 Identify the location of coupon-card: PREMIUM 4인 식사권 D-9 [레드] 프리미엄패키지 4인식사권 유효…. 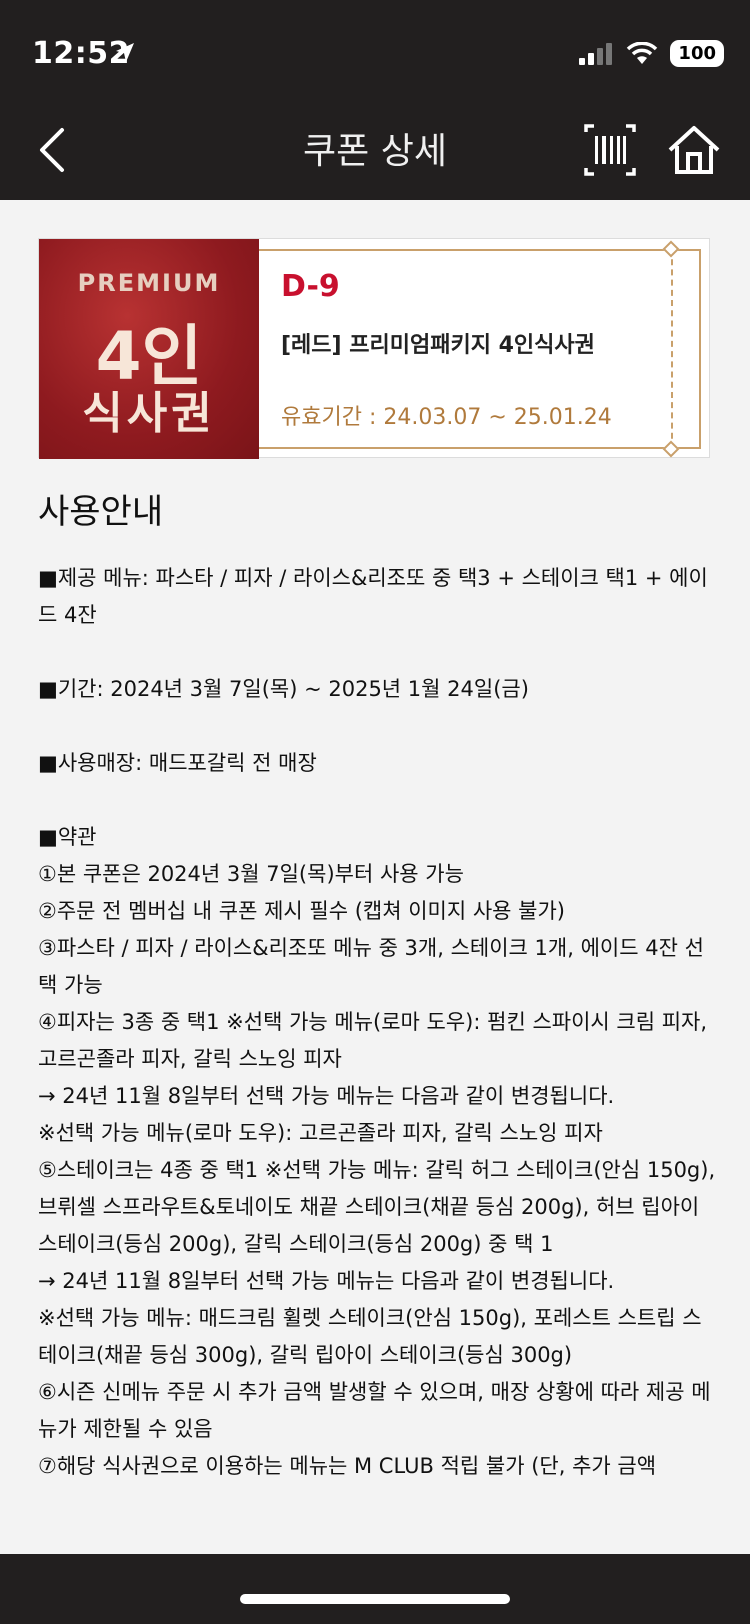
(374, 348).